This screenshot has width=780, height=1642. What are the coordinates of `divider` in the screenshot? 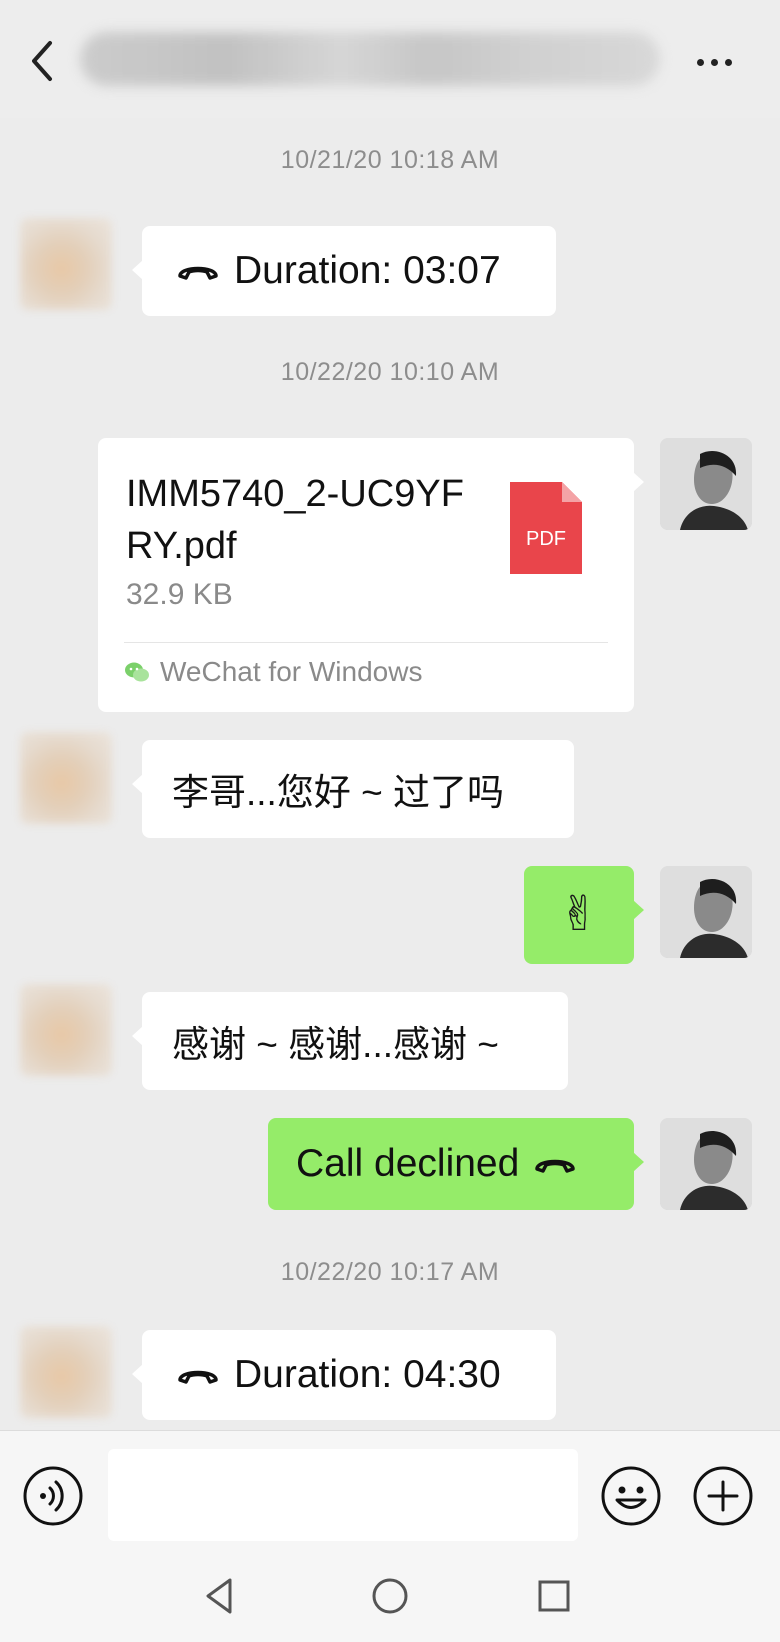 It's located at (366, 642).